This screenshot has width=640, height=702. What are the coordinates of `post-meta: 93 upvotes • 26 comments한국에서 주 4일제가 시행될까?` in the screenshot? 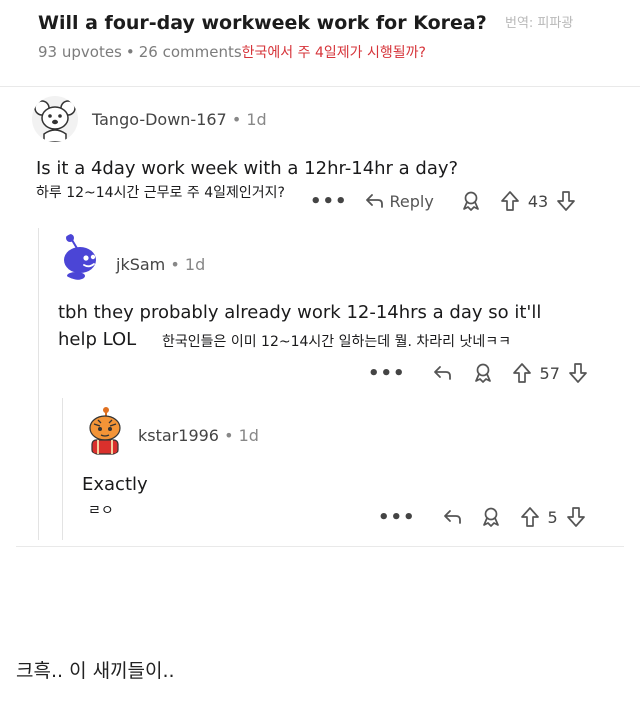 It's located at (232, 52).